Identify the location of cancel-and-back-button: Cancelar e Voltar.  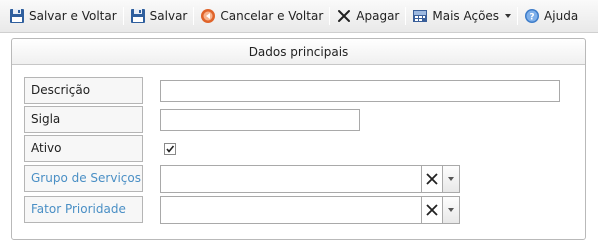
(261, 16).